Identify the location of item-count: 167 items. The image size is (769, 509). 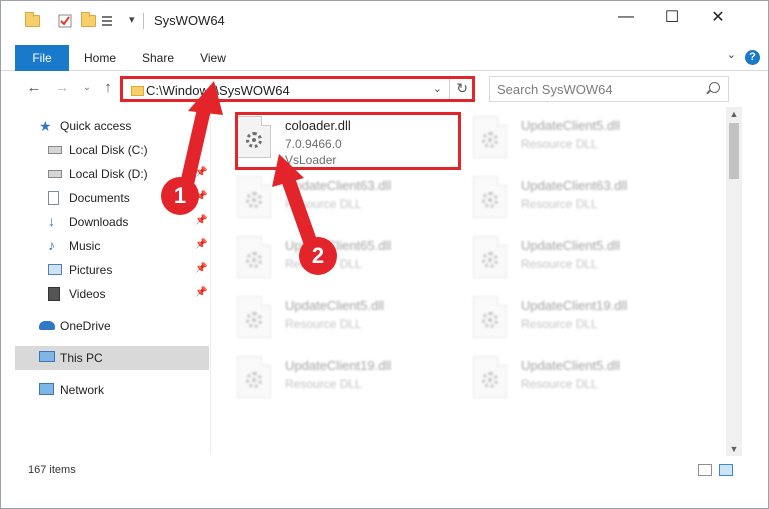
(52, 470).